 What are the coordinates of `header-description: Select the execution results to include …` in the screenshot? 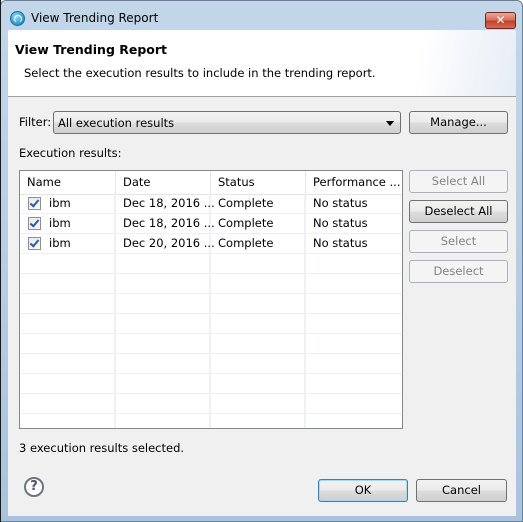 It's located at (200, 73).